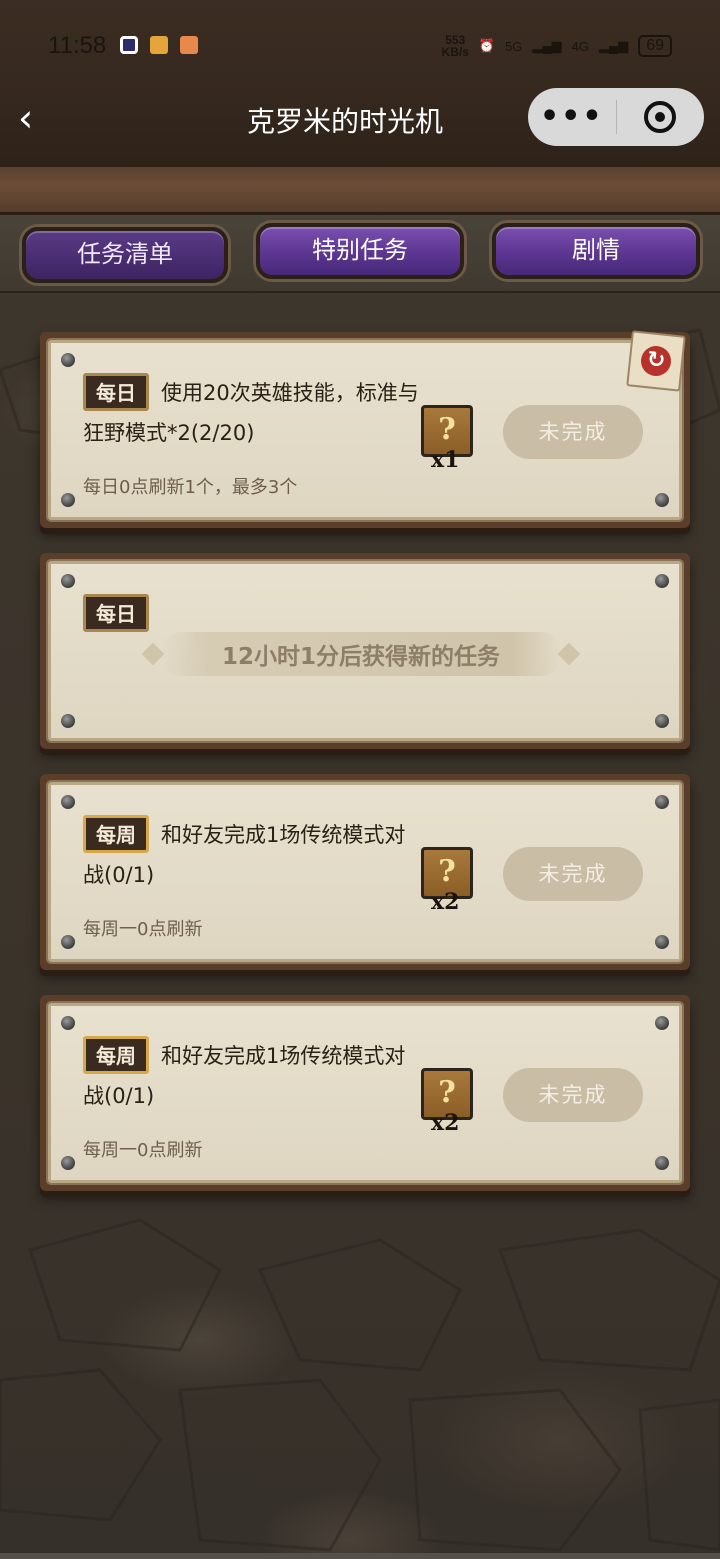  Describe the element at coordinates (596, 251) in the screenshot. I see `tab-story: 剧情` at that location.